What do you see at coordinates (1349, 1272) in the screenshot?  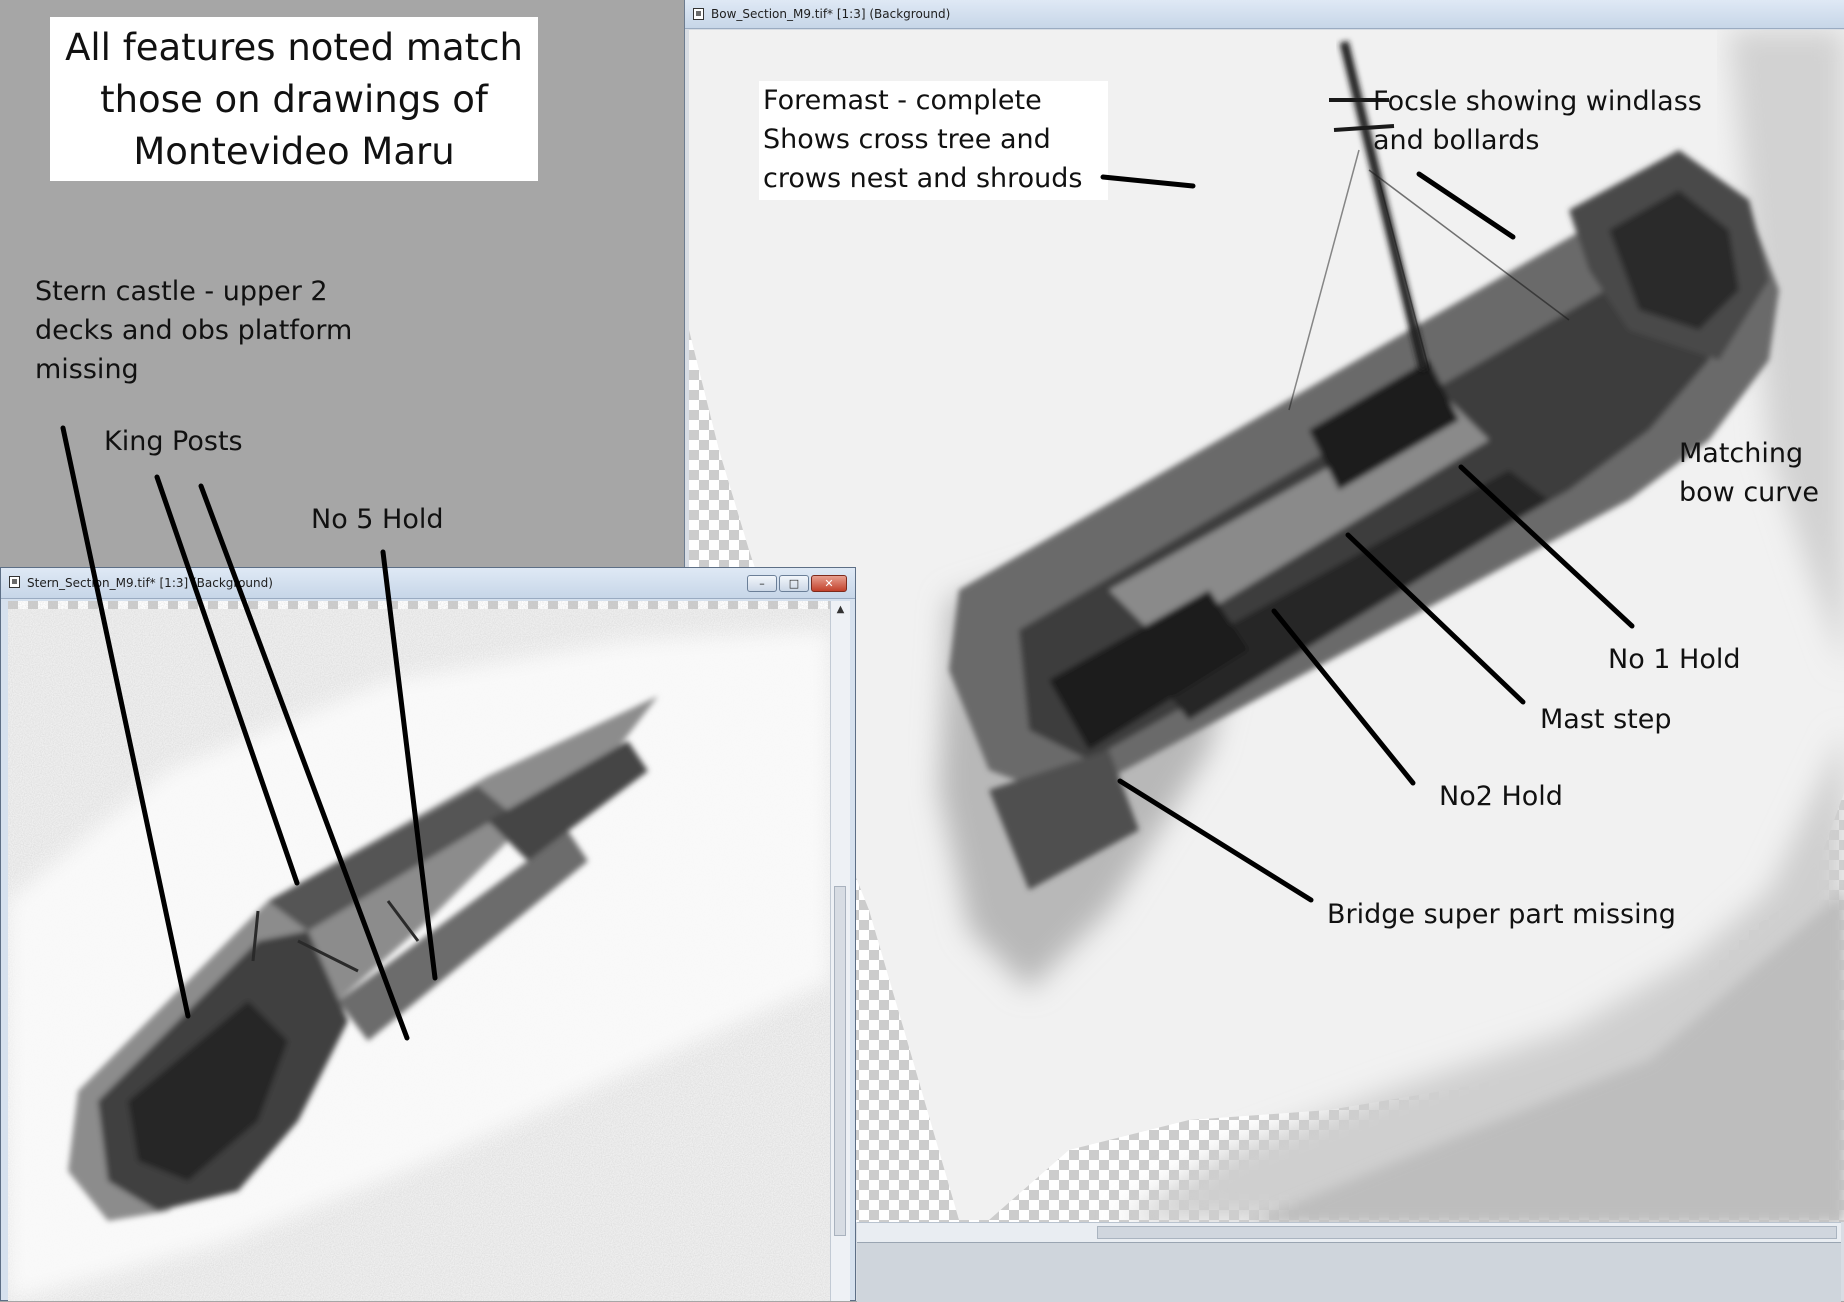 I see `bow-status-area` at bounding box center [1349, 1272].